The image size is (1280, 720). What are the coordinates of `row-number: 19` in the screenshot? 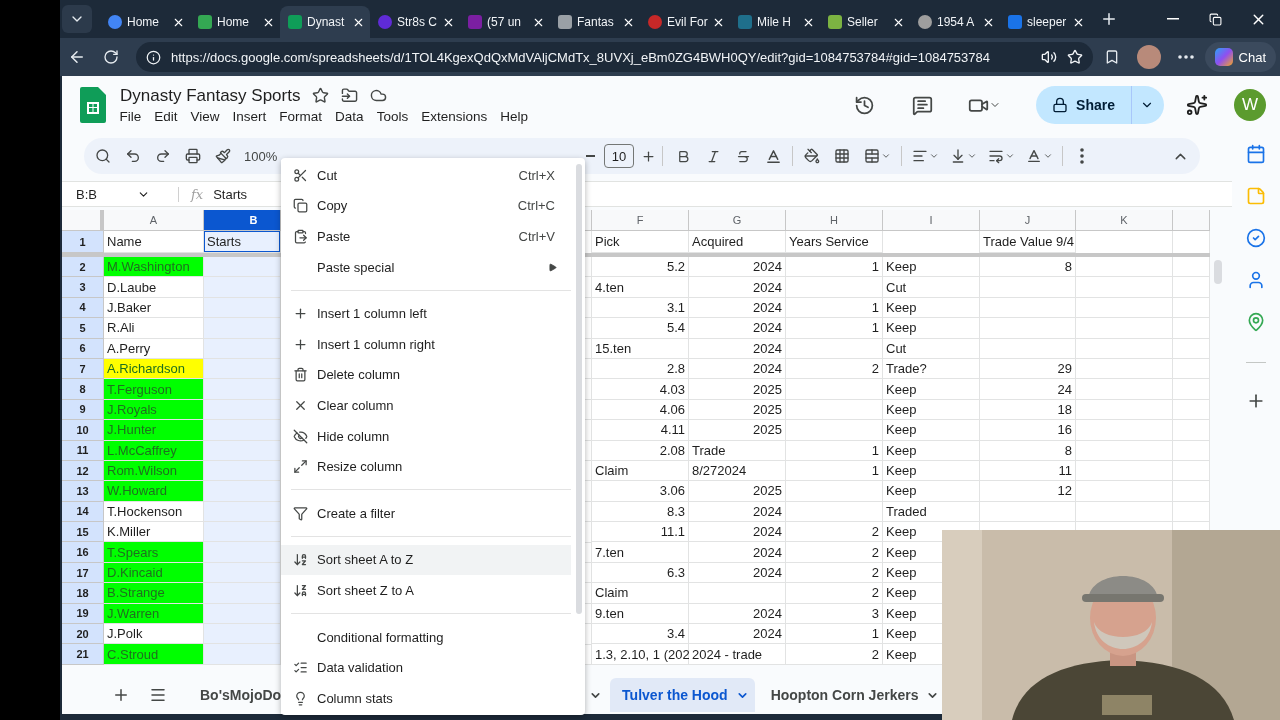 It's located at (83, 614).